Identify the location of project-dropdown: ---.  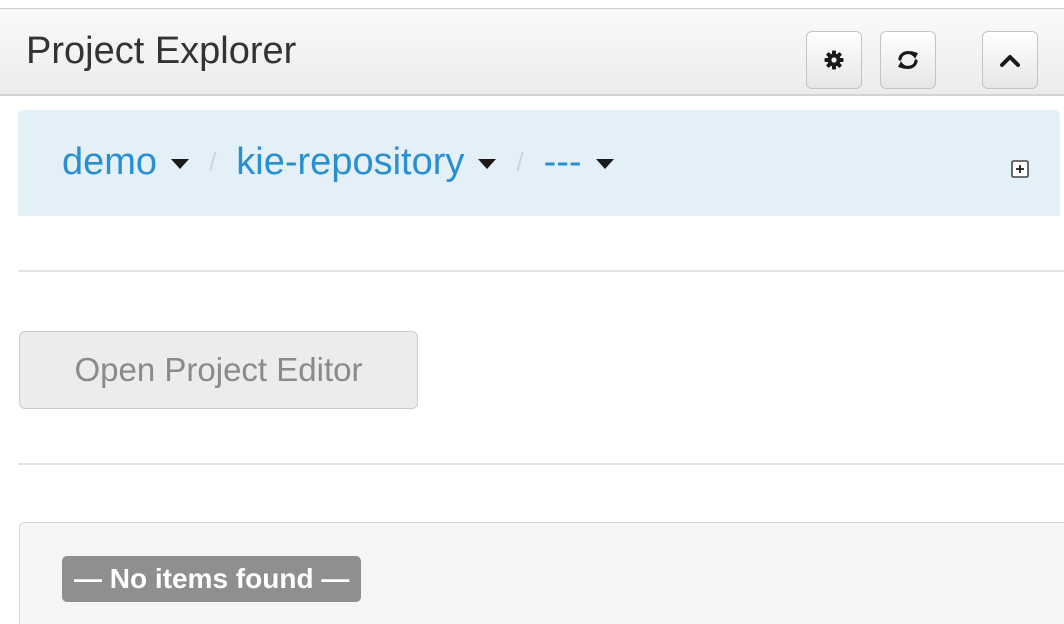
(579, 162).